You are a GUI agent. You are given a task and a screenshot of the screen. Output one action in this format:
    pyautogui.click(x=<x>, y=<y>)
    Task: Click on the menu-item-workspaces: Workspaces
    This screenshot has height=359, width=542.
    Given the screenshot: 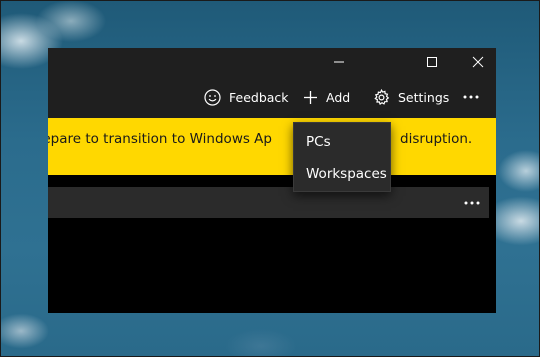 What is the action you would take?
    pyautogui.click(x=342, y=174)
    